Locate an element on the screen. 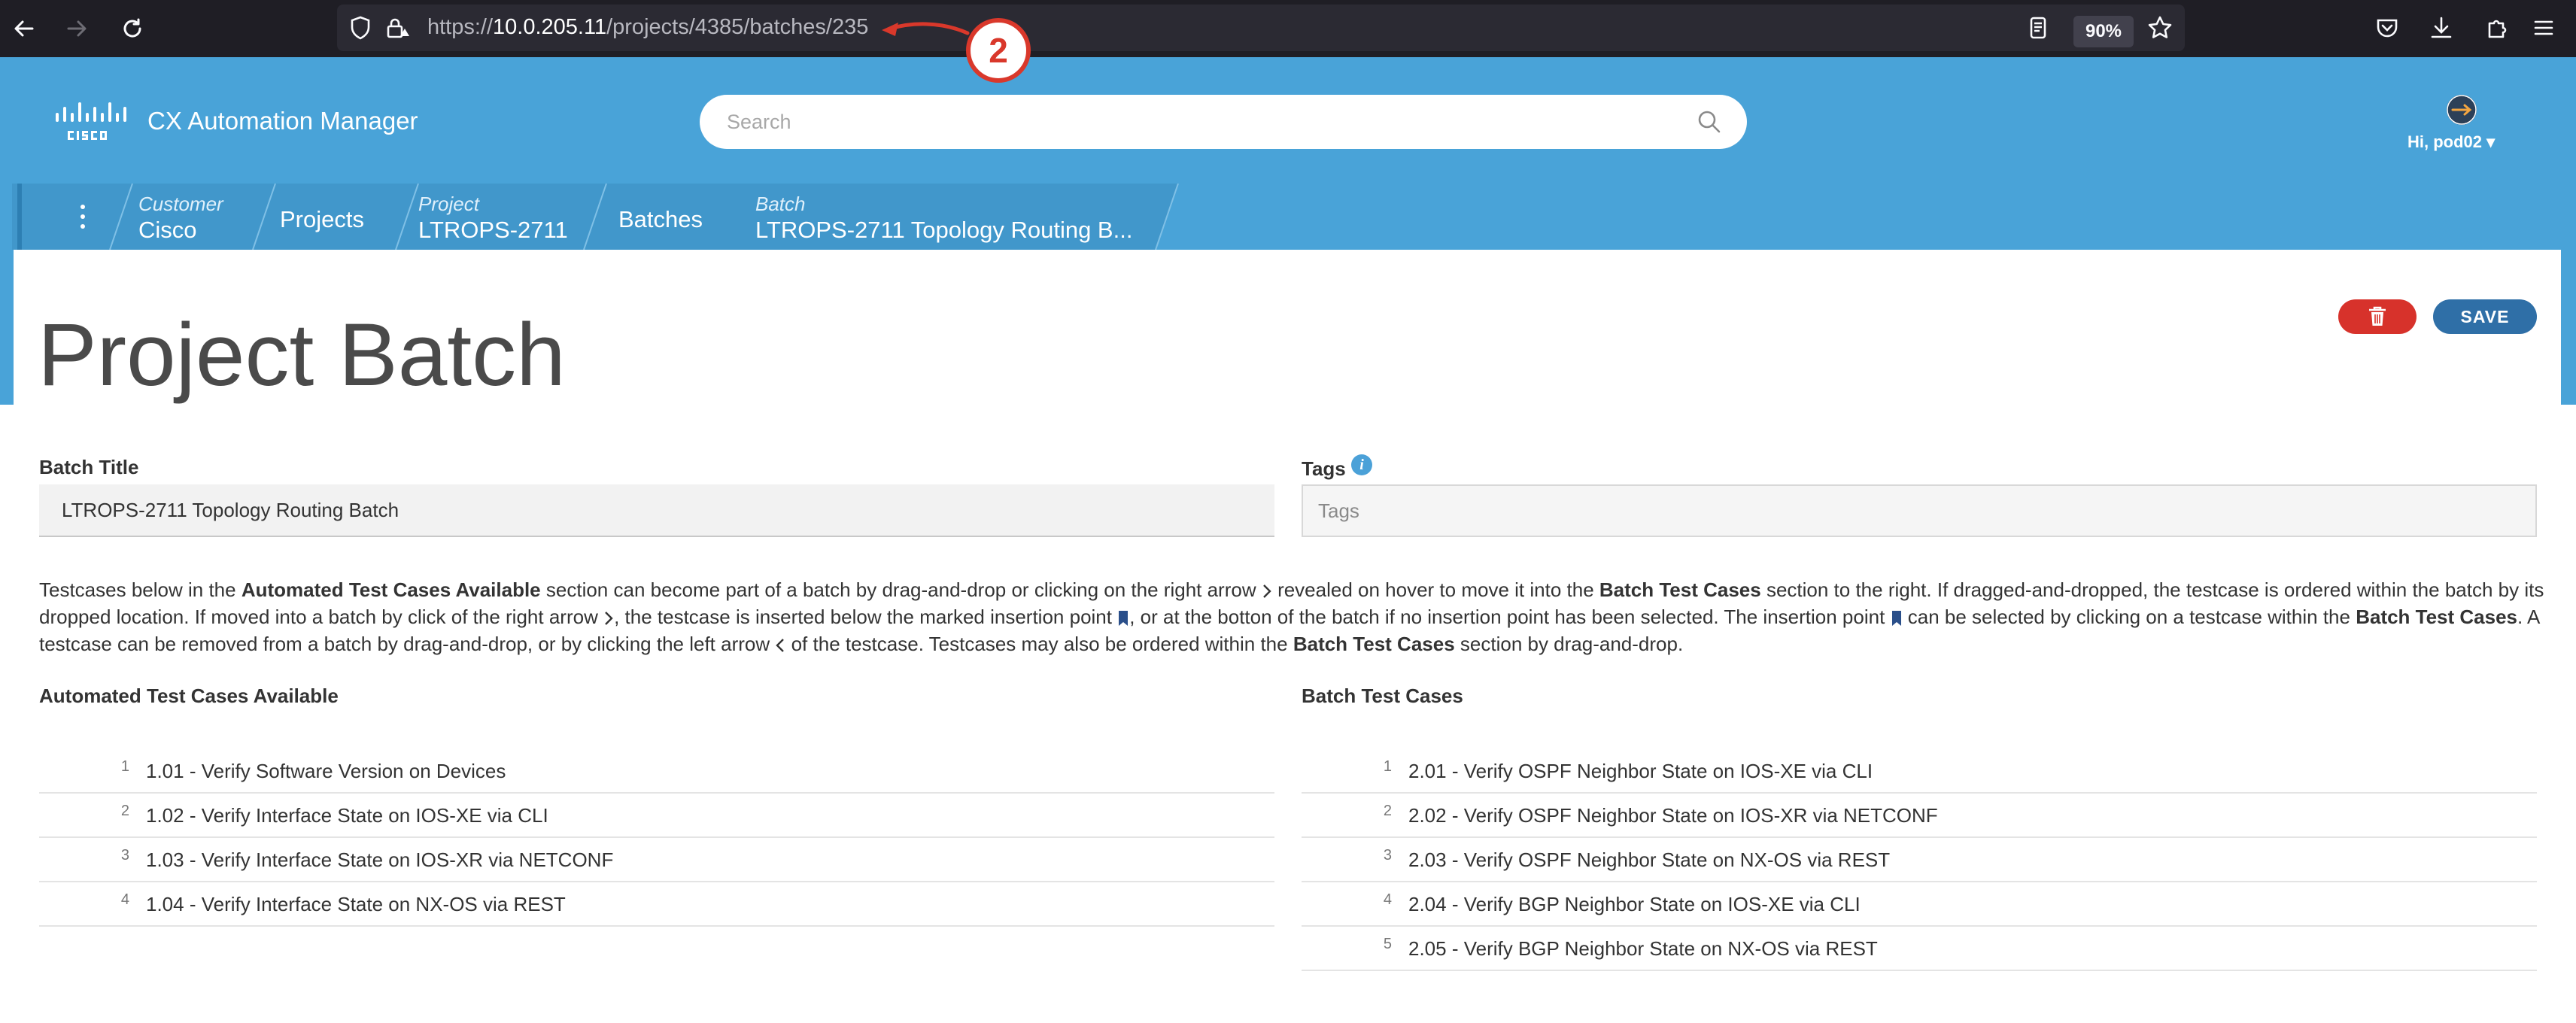 The height and width of the screenshot is (1023, 2576). annotation-arrow-icon is located at coordinates (926, 29).